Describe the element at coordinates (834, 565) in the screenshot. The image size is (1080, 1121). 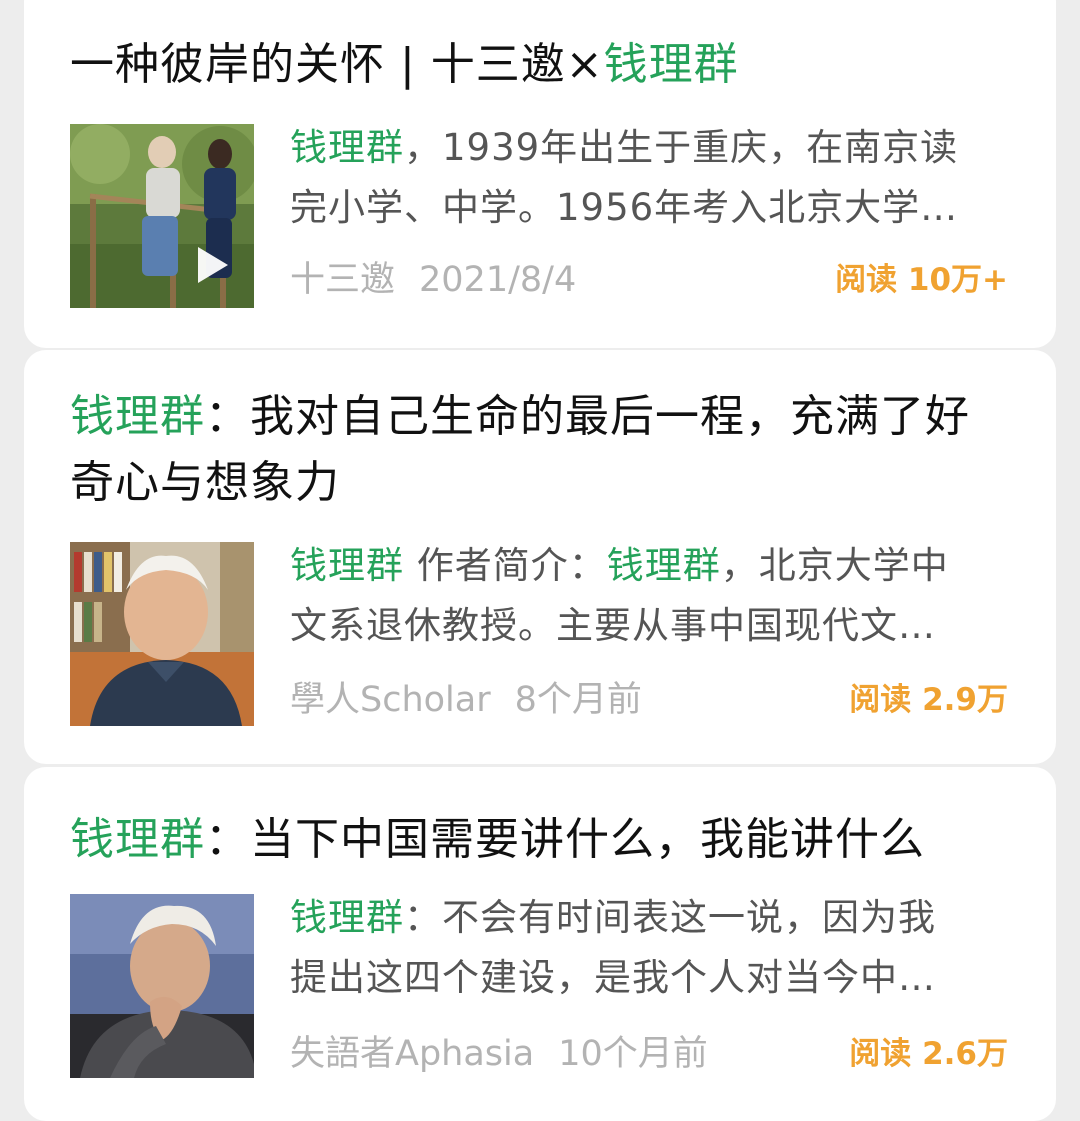
I see `summary-text: ，北京大学中` at that location.